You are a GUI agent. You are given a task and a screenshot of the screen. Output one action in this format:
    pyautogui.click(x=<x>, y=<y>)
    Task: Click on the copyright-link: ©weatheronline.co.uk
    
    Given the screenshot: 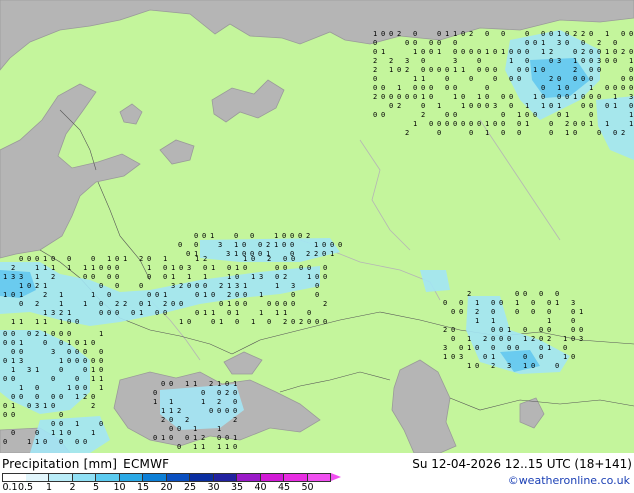 What is the action you would take?
    pyautogui.click(x=569, y=480)
    